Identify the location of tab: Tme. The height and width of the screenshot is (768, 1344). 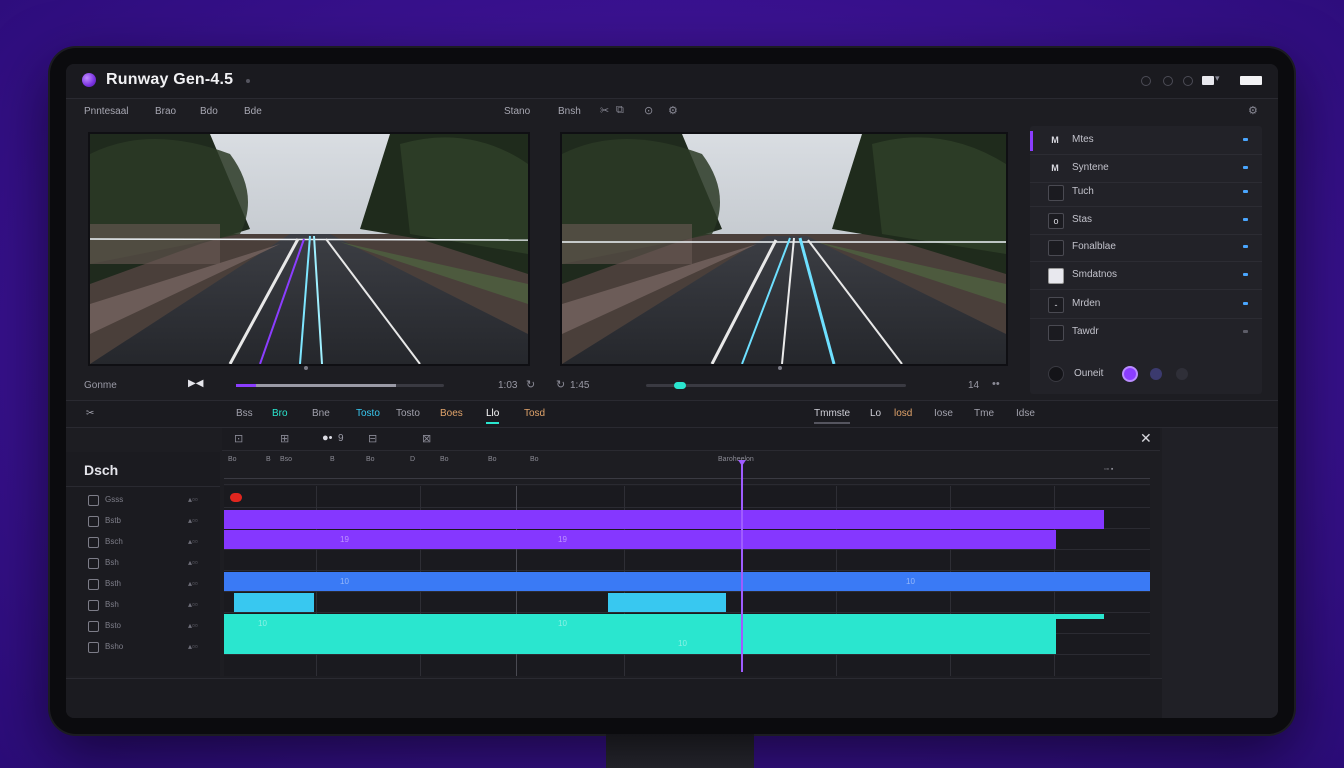
(984, 413).